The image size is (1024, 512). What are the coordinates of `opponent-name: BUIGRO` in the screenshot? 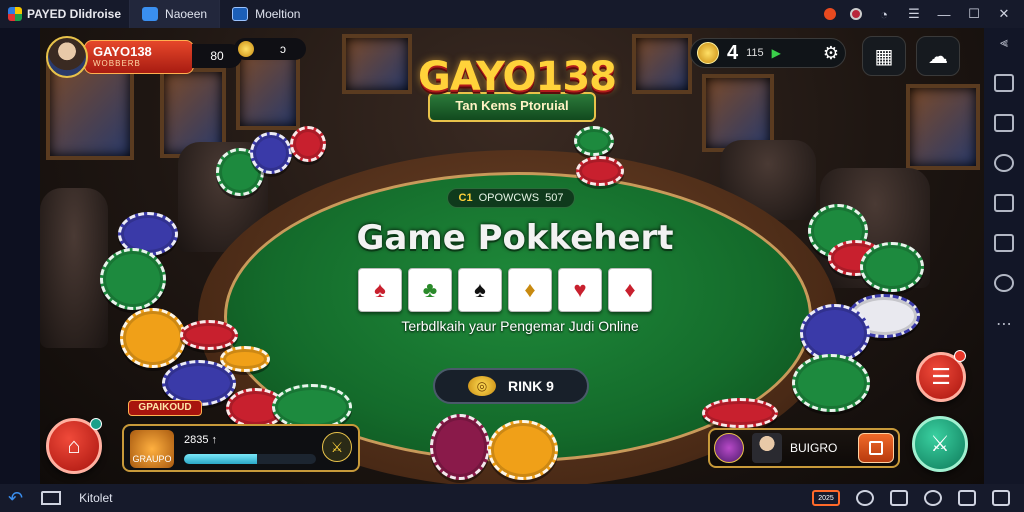 It's located at (814, 448).